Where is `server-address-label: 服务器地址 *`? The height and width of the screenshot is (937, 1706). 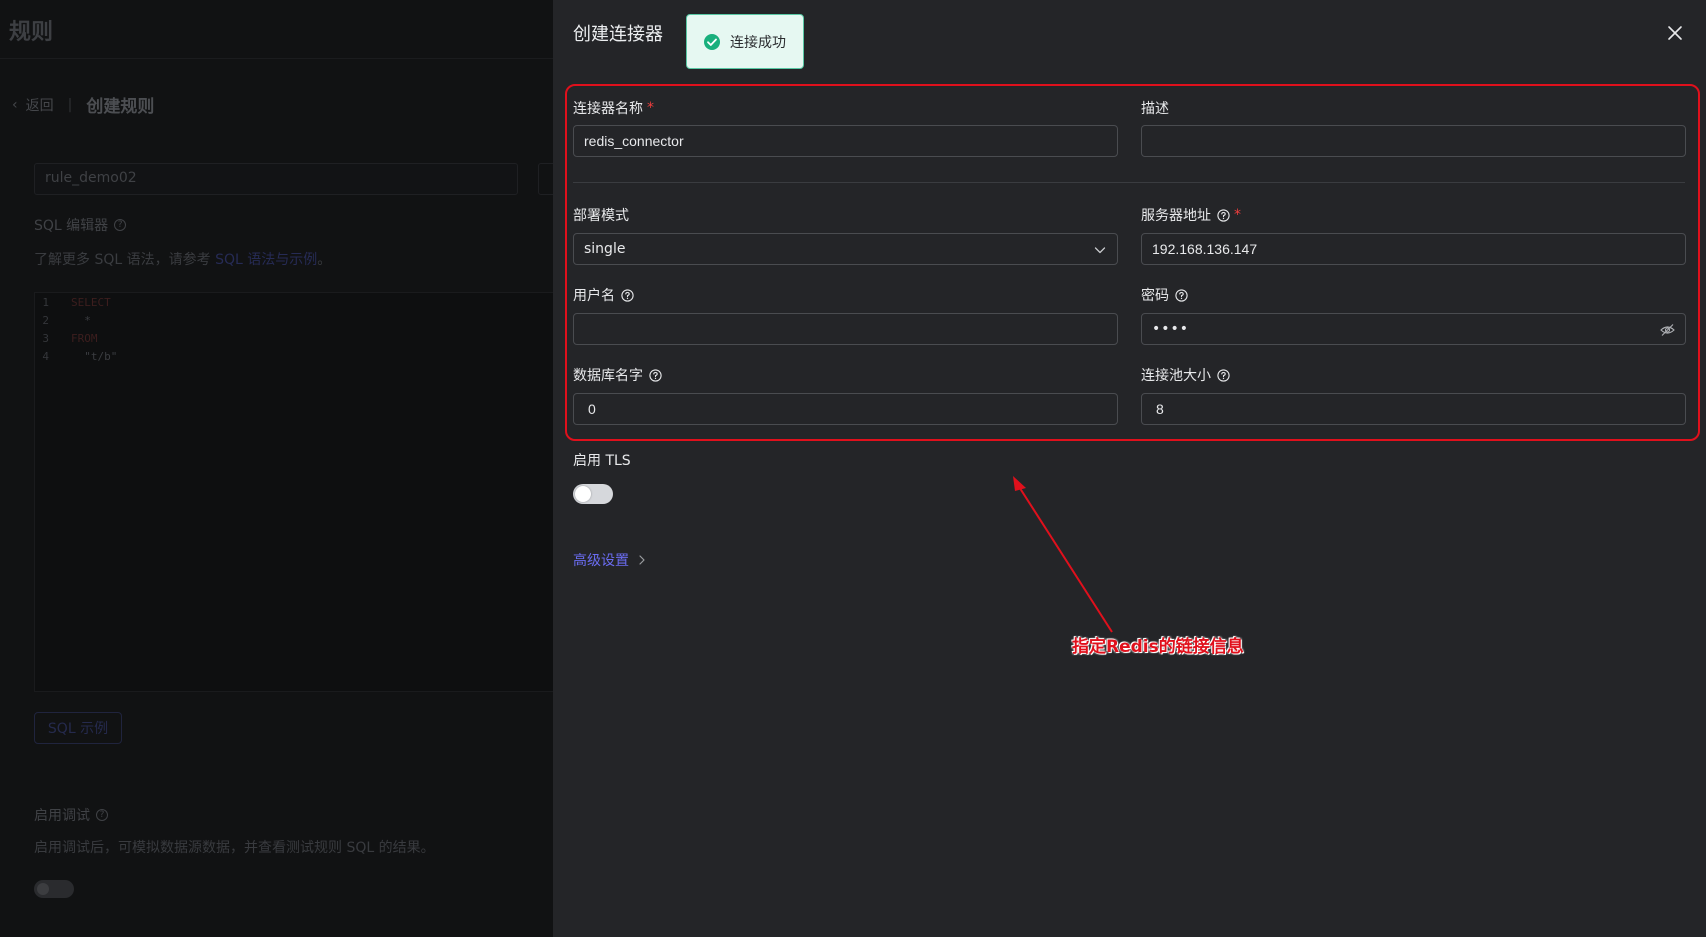
server-address-label: 服务器地址 * is located at coordinates (1191, 215).